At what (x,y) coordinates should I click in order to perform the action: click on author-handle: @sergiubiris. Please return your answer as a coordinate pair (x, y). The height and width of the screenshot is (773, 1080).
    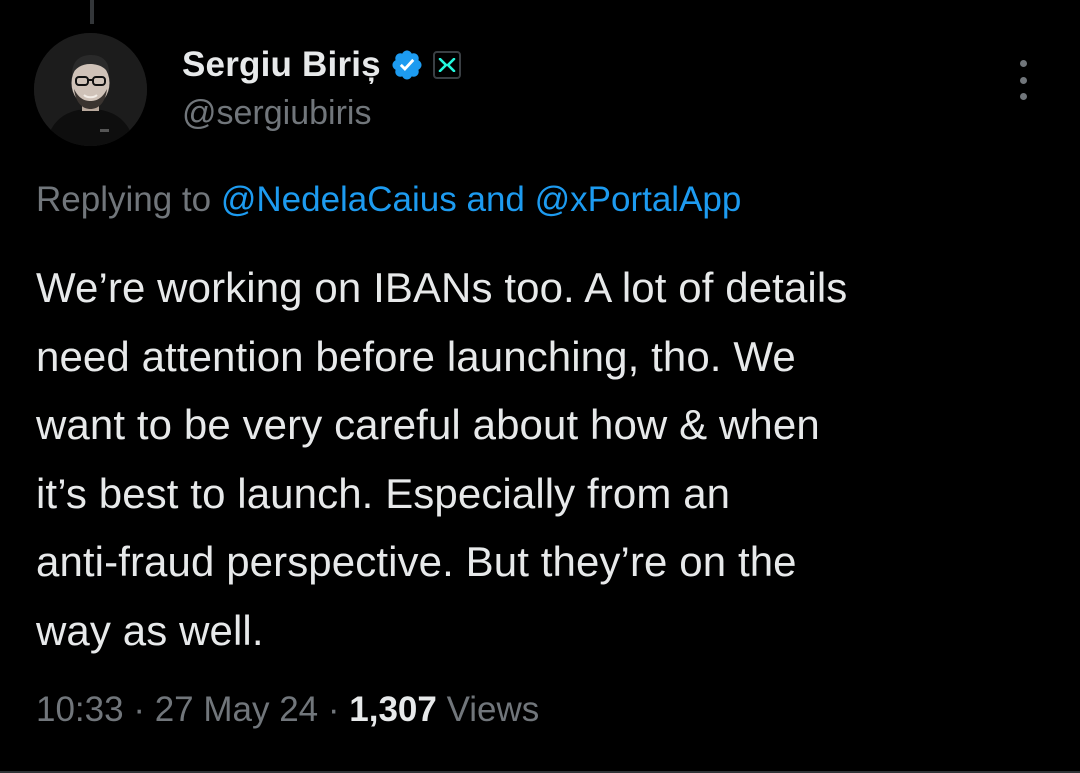
    Looking at the image, I should click on (276, 113).